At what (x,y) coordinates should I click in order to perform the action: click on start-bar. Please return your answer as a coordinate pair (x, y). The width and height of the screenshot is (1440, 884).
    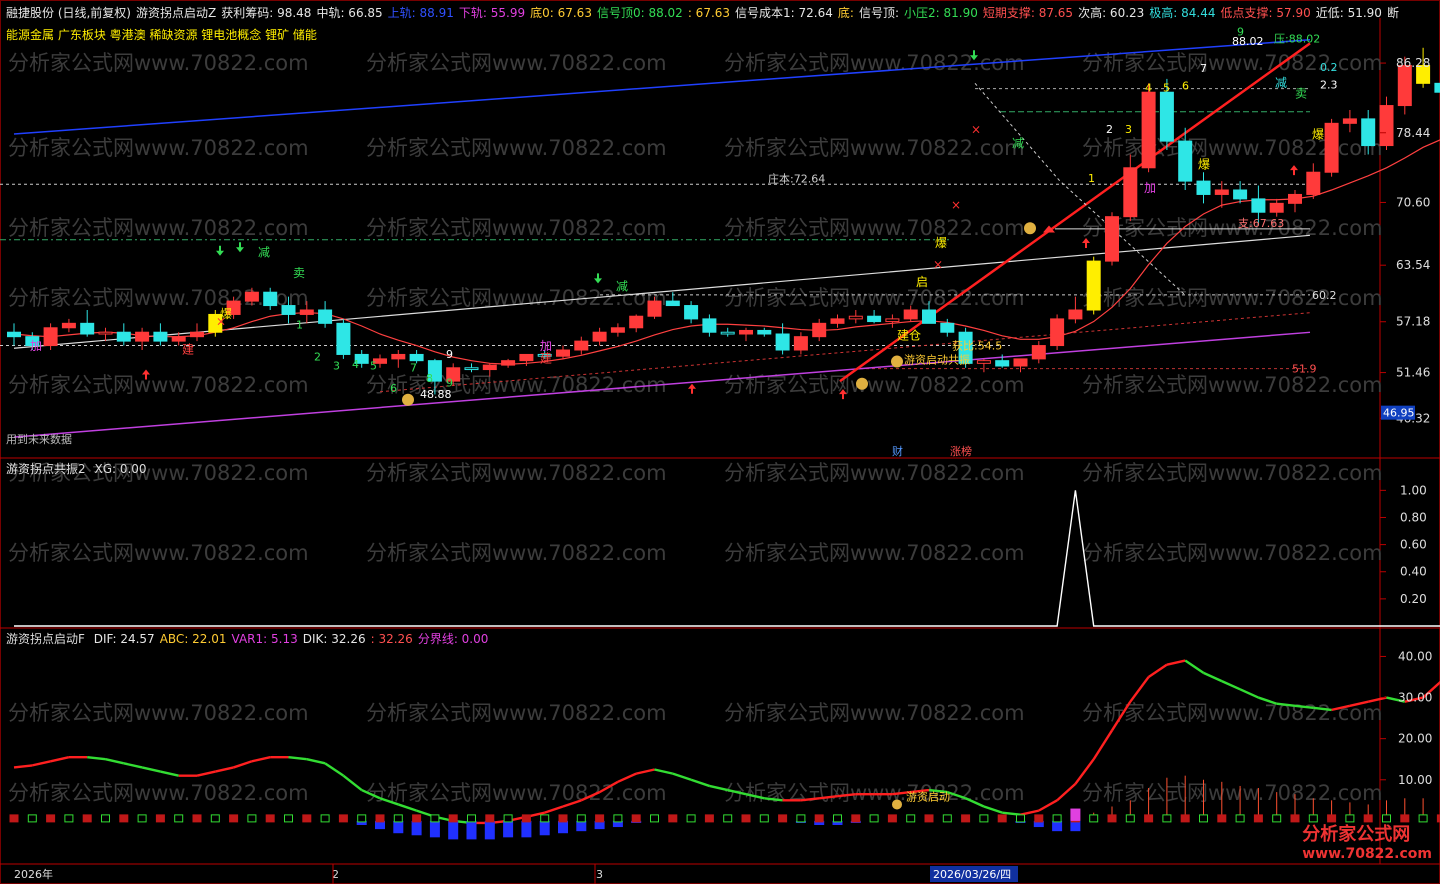
    Looking at the image, I should click on (1075, 814).